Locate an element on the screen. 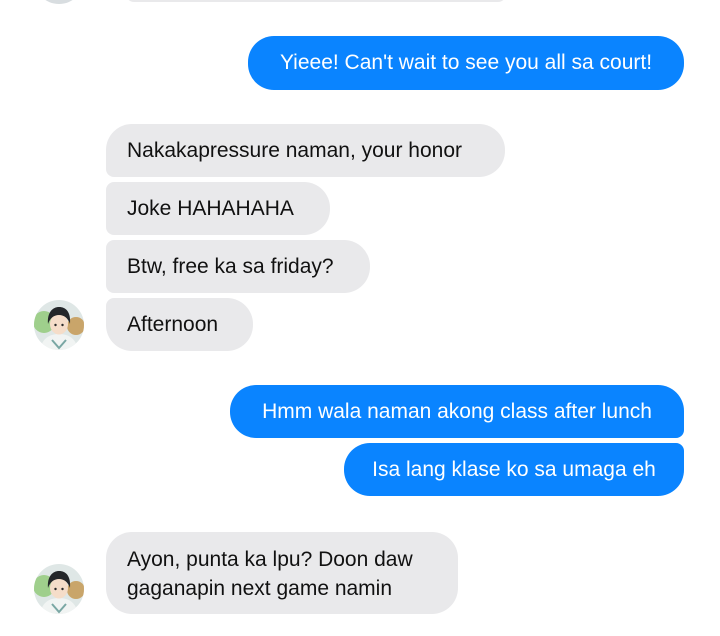 The width and height of the screenshot is (720, 636). received-message-bubble: Joke HAHAHAHA is located at coordinates (218, 208).